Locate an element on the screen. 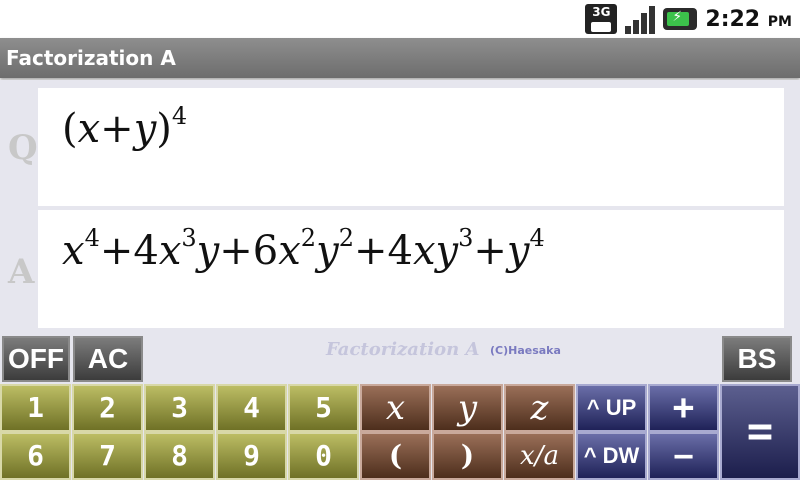  network-3g-icon: 3G is located at coordinates (601, 19).